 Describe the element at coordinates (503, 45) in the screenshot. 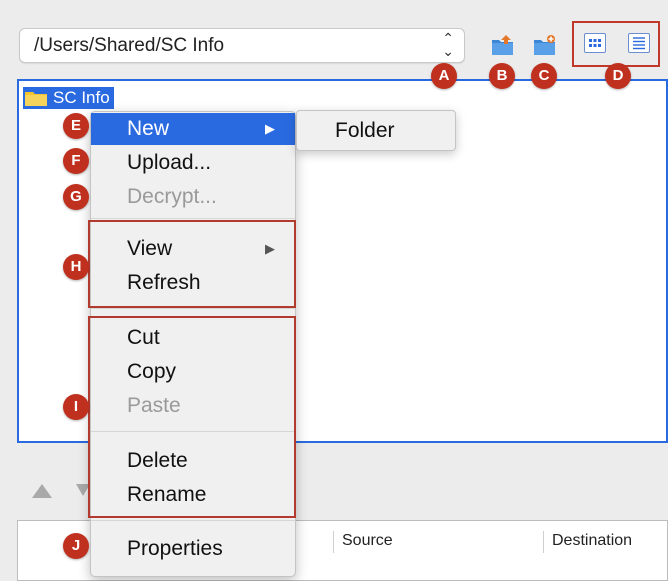

I see `upload-folder-icon` at that location.